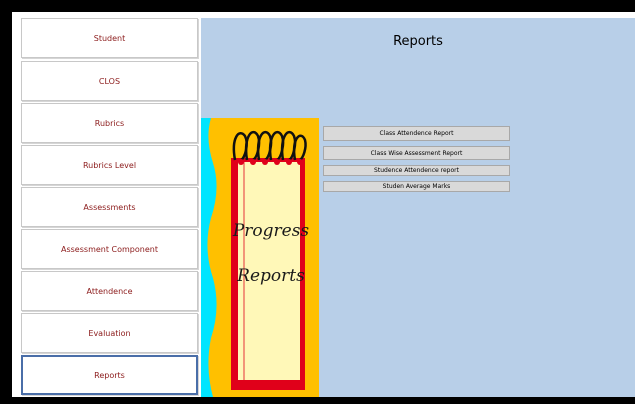 The height and width of the screenshot is (404, 635). Describe the element at coordinates (109, 38) in the screenshot. I see `nav-button-student: Student` at that location.